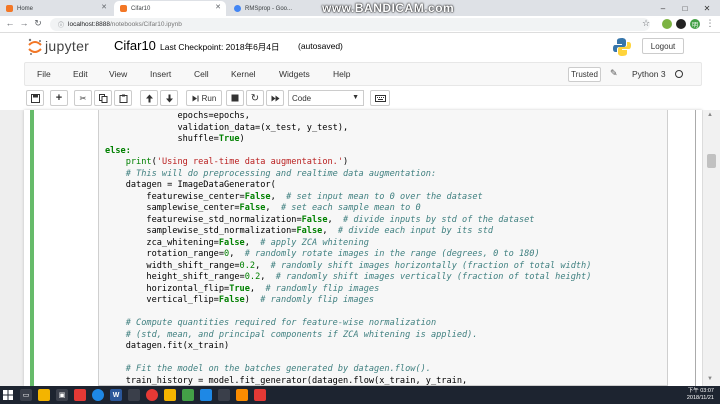 Image resolution: width=720 pixels, height=404 pixels. Describe the element at coordinates (235, 98) in the screenshot. I see `interrupt-kernel-icon` at that location.